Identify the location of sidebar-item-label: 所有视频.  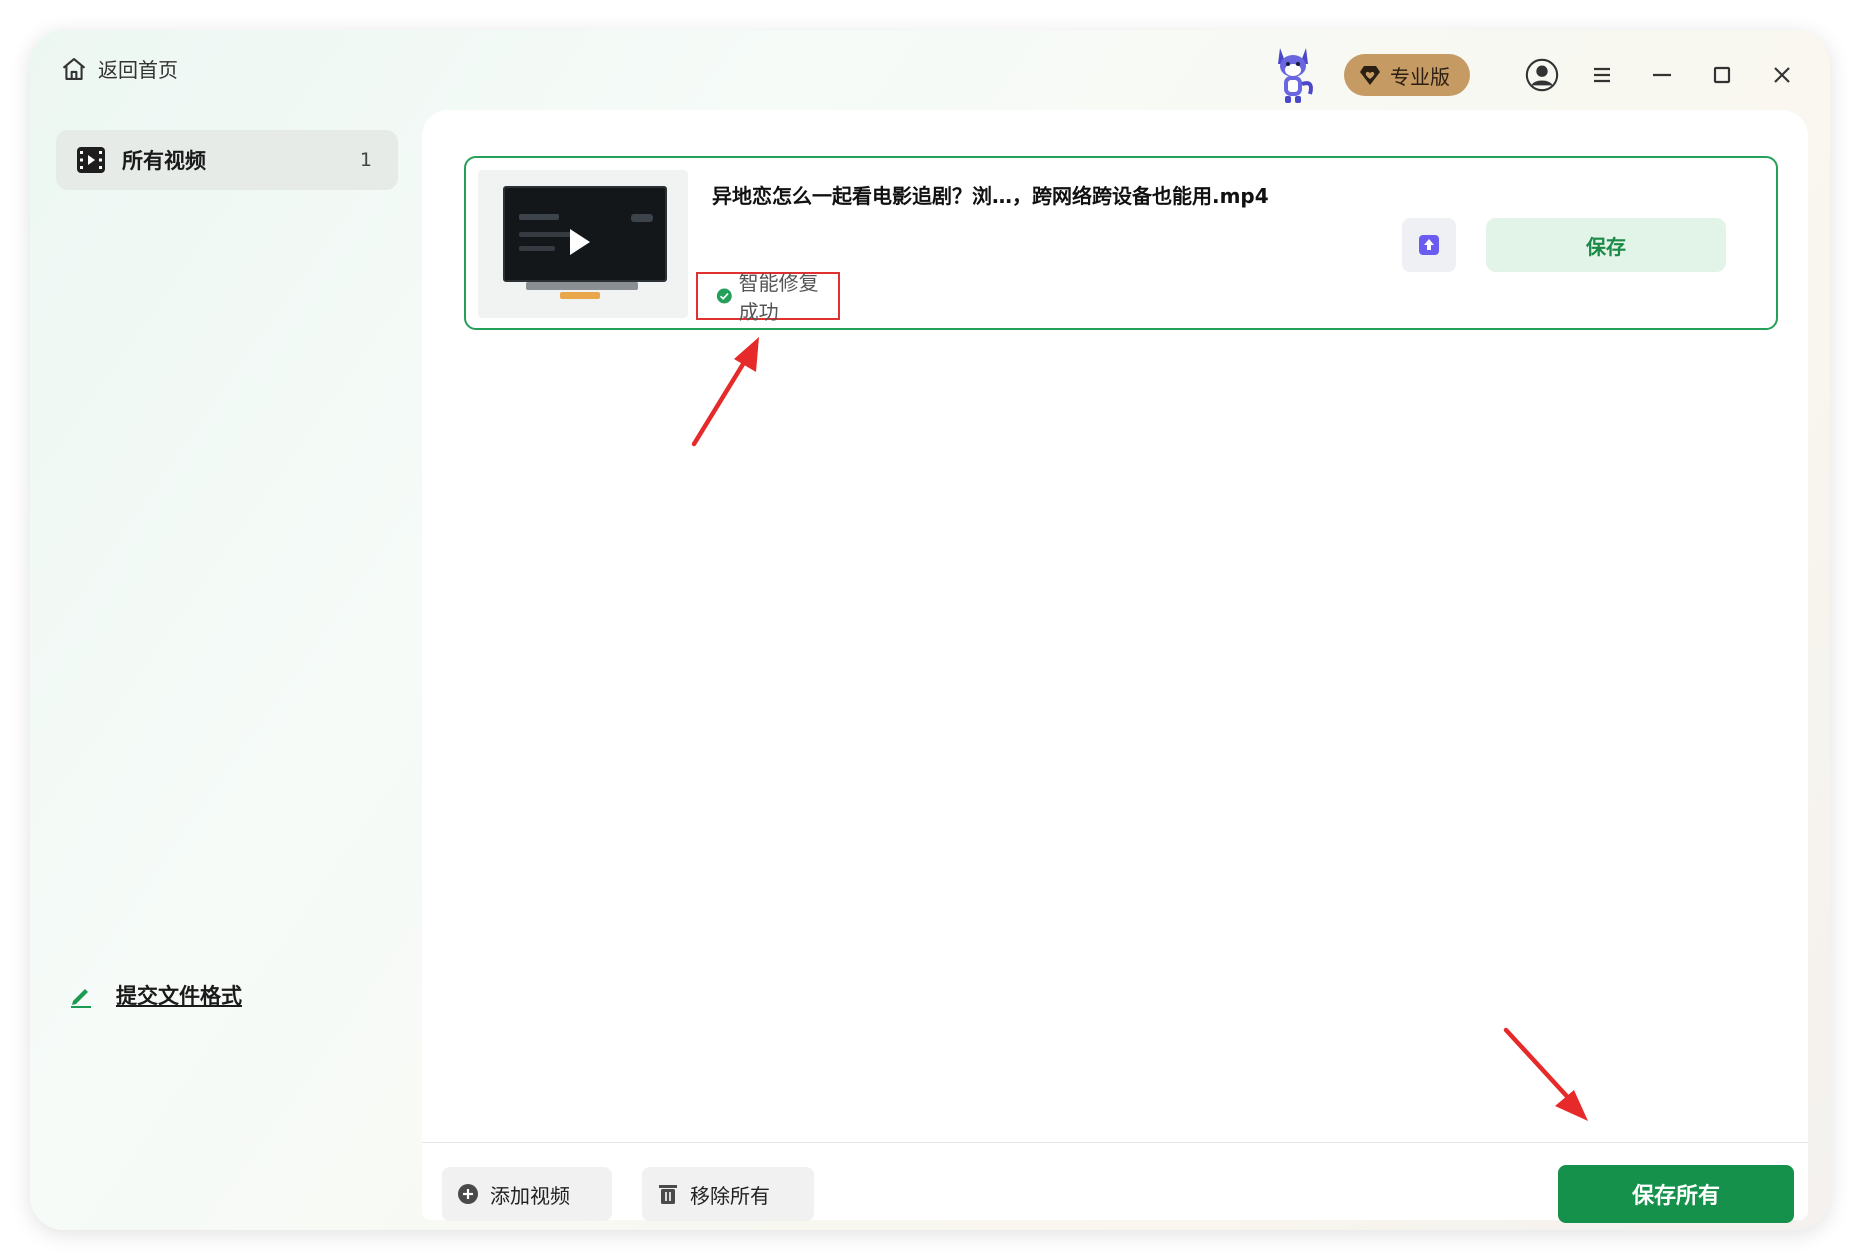
(164, 161).